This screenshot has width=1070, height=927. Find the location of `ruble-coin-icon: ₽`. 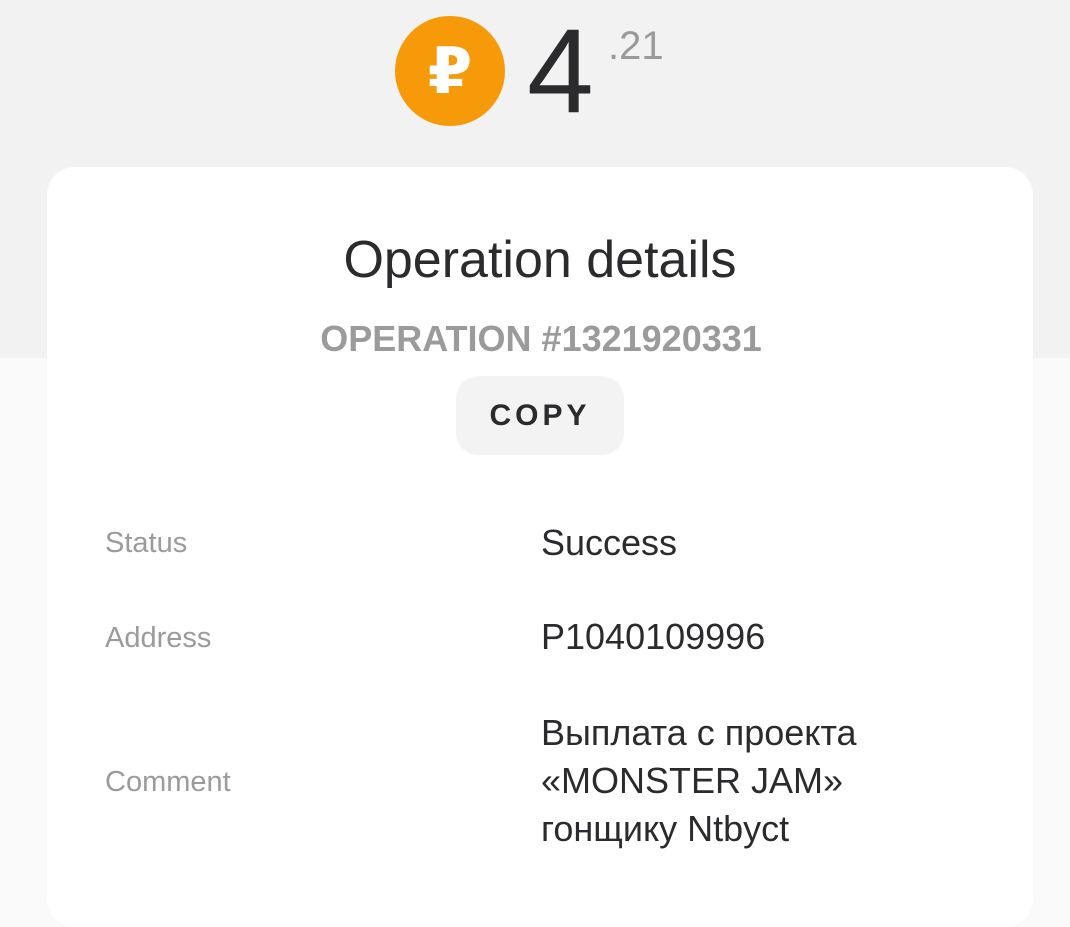

ruble-coin-icon: ₽ is located at coordinates (450, 71).